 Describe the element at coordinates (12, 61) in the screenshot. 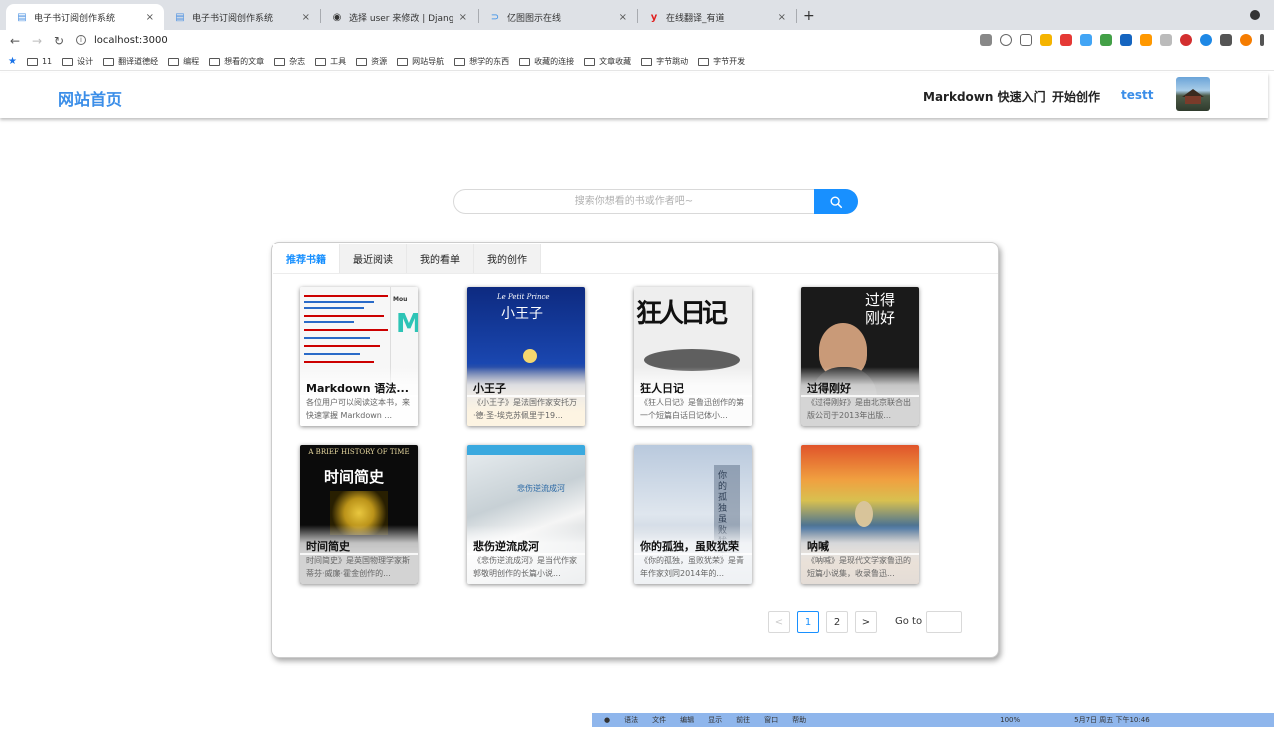

I see `star-icon: ★` at that location.